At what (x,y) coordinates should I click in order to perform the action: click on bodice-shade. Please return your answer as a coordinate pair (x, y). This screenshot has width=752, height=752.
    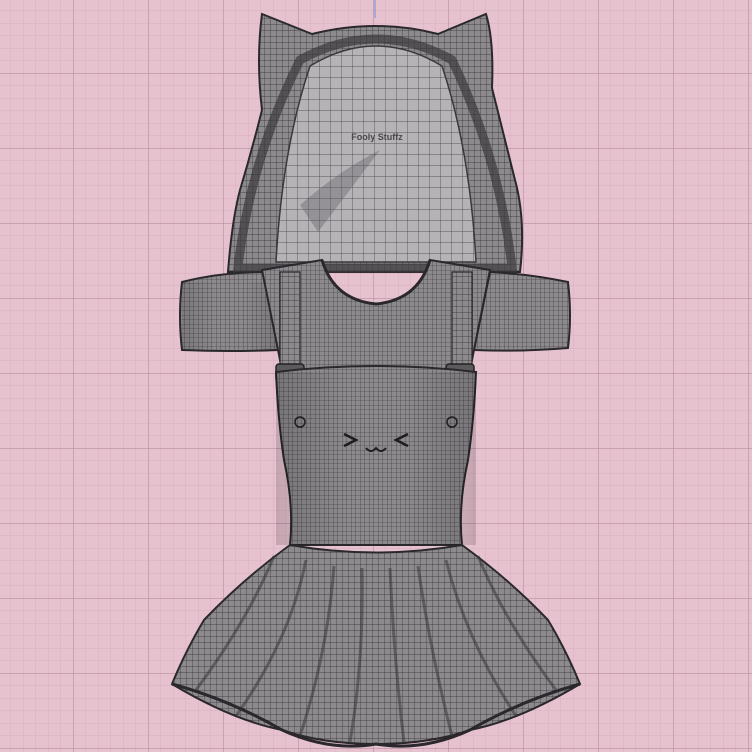
    Looking at the image, I should click on (376, 458).